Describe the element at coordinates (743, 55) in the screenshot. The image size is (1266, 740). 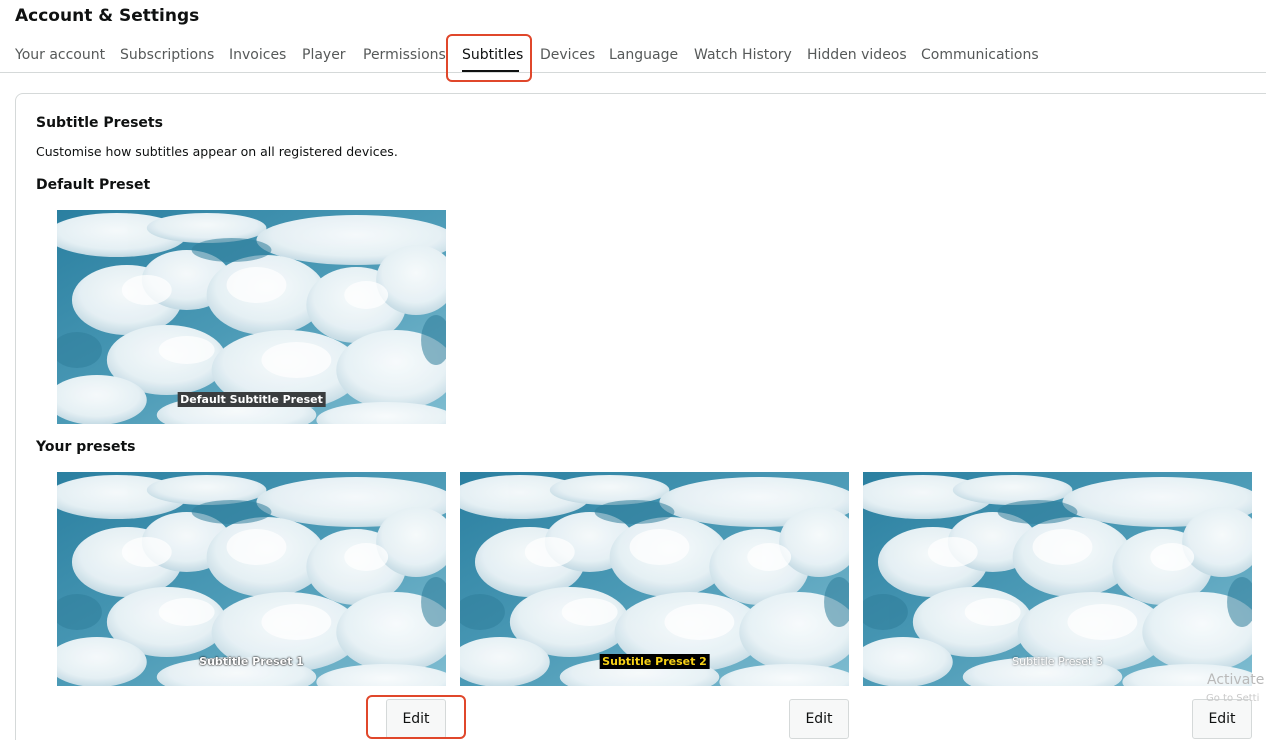
I see `tab-watch-history: Watch History` at that location.